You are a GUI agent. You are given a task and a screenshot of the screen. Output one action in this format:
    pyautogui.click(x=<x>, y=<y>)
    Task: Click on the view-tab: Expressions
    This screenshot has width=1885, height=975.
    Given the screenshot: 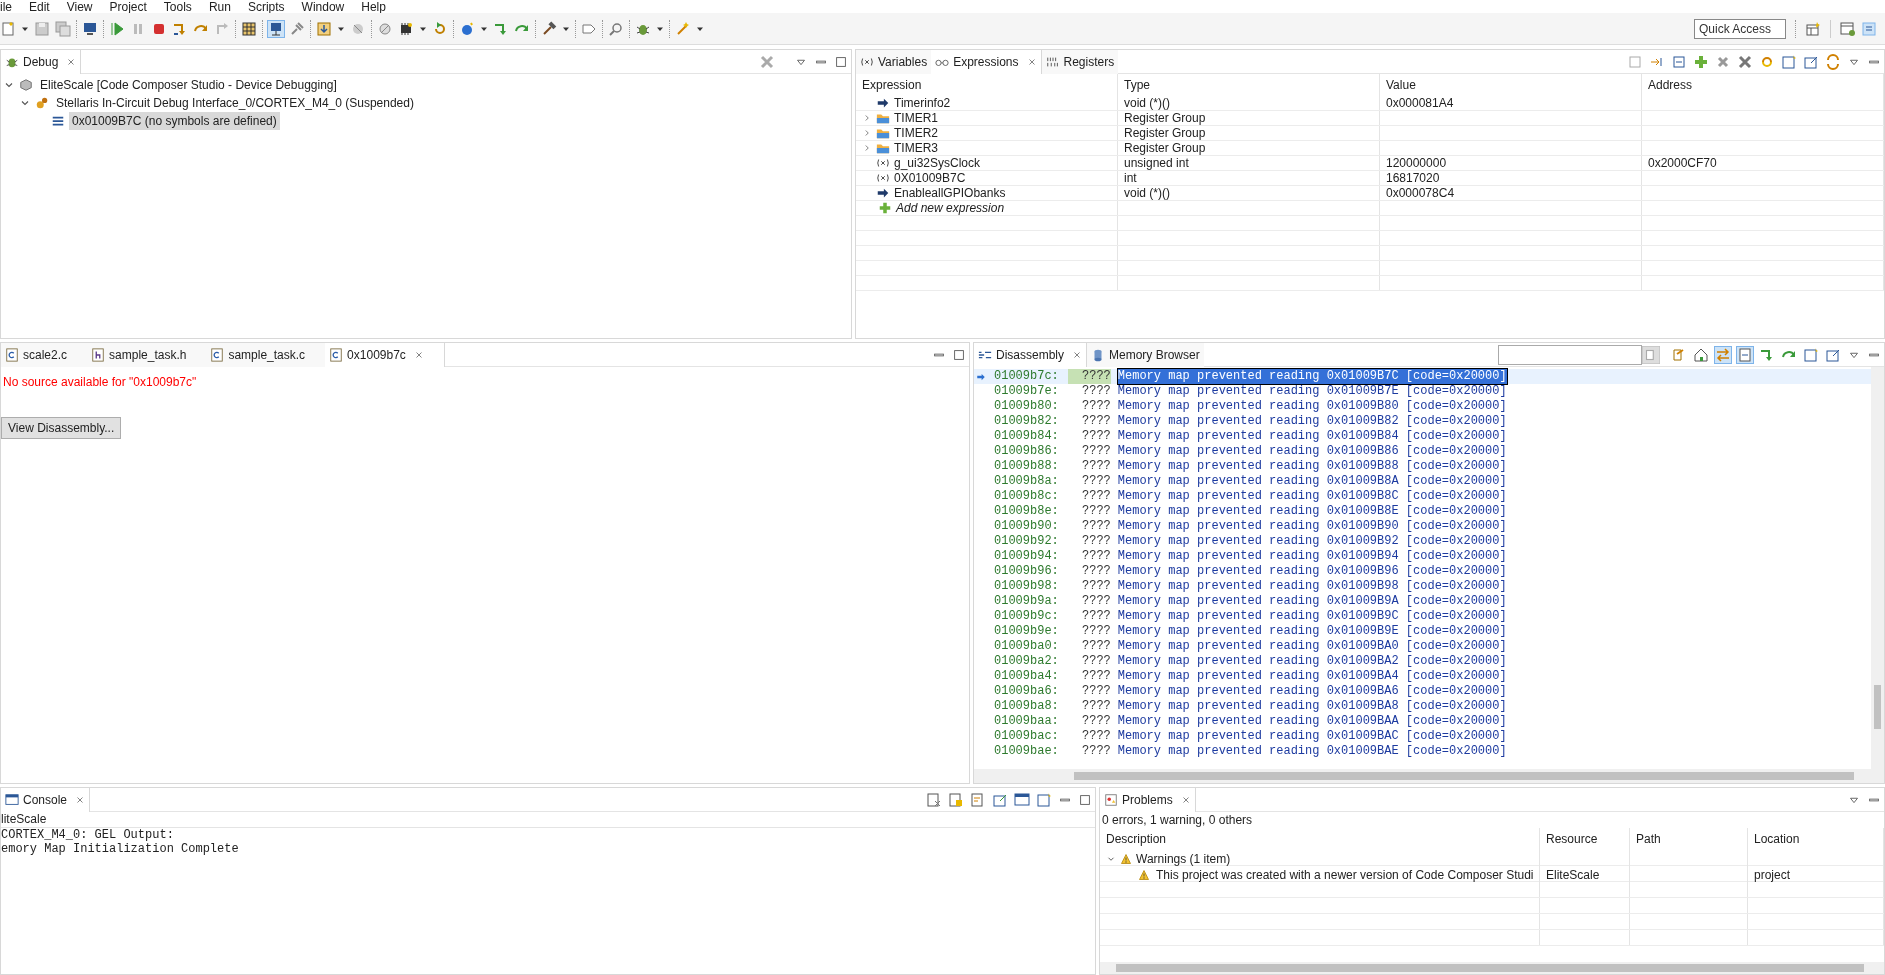 What is the action you would take?
    pyautogui.click(x=986, y=62)
    